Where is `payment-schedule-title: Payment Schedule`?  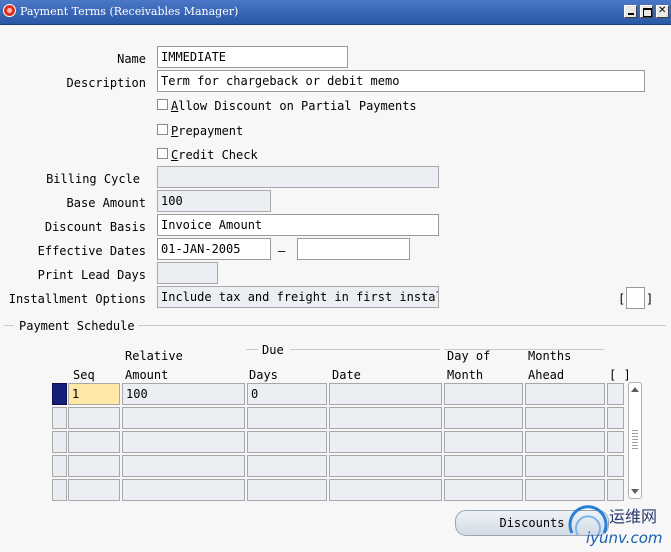 payment-schedule-title: Payment Schedule is located at coordinates (77, 326).